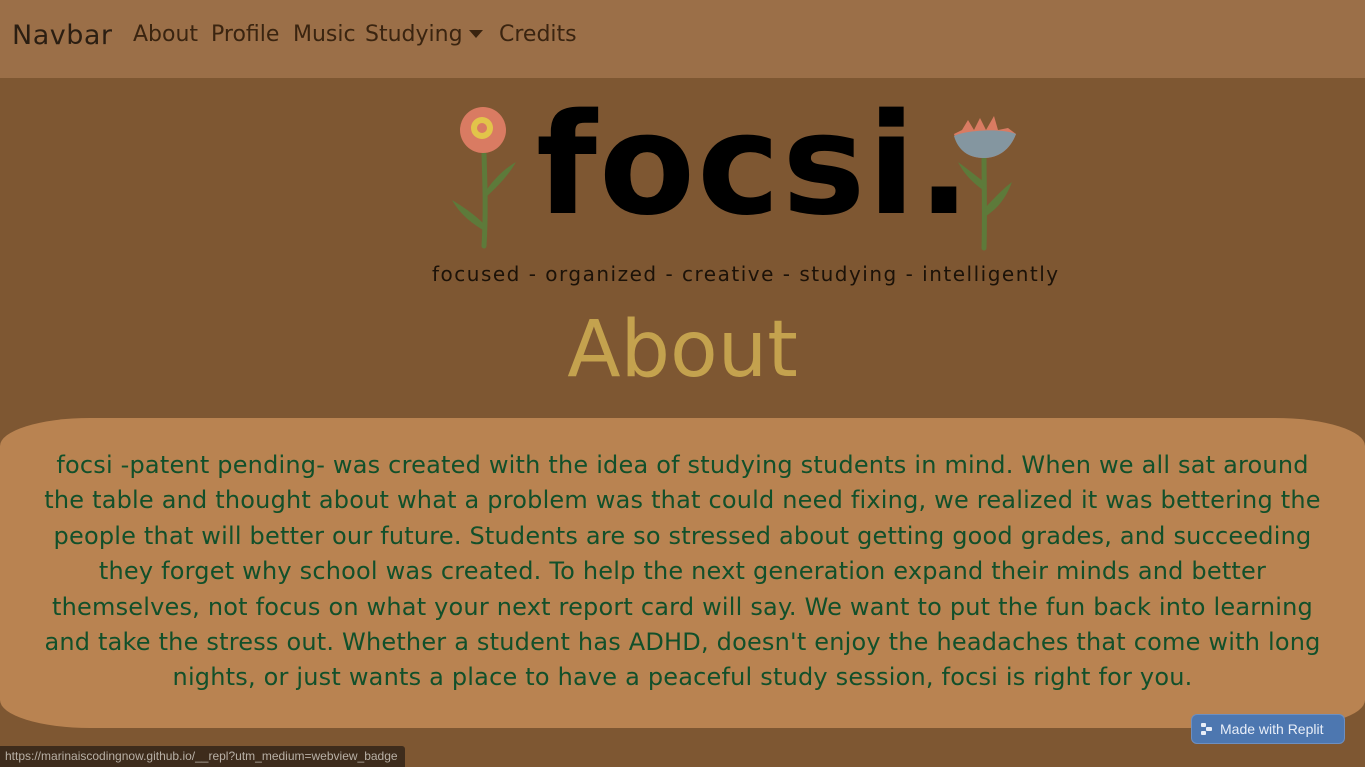 Image resolution: width=1365 pixels, height=767 pixels. I want to click on nav-item-about: About, so click(165, 34).